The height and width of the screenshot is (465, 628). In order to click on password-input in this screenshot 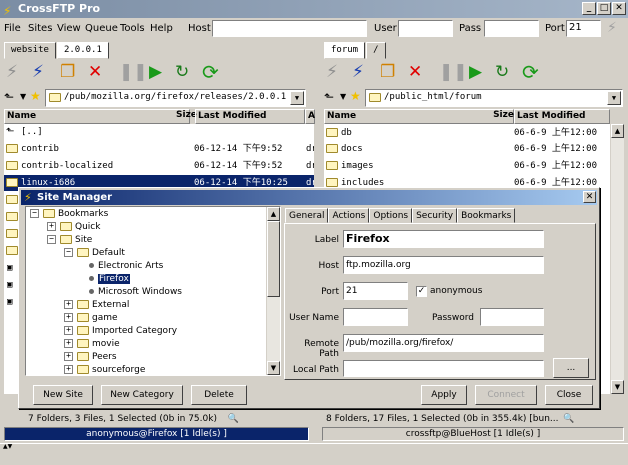, I will do `click(512, 317)`.